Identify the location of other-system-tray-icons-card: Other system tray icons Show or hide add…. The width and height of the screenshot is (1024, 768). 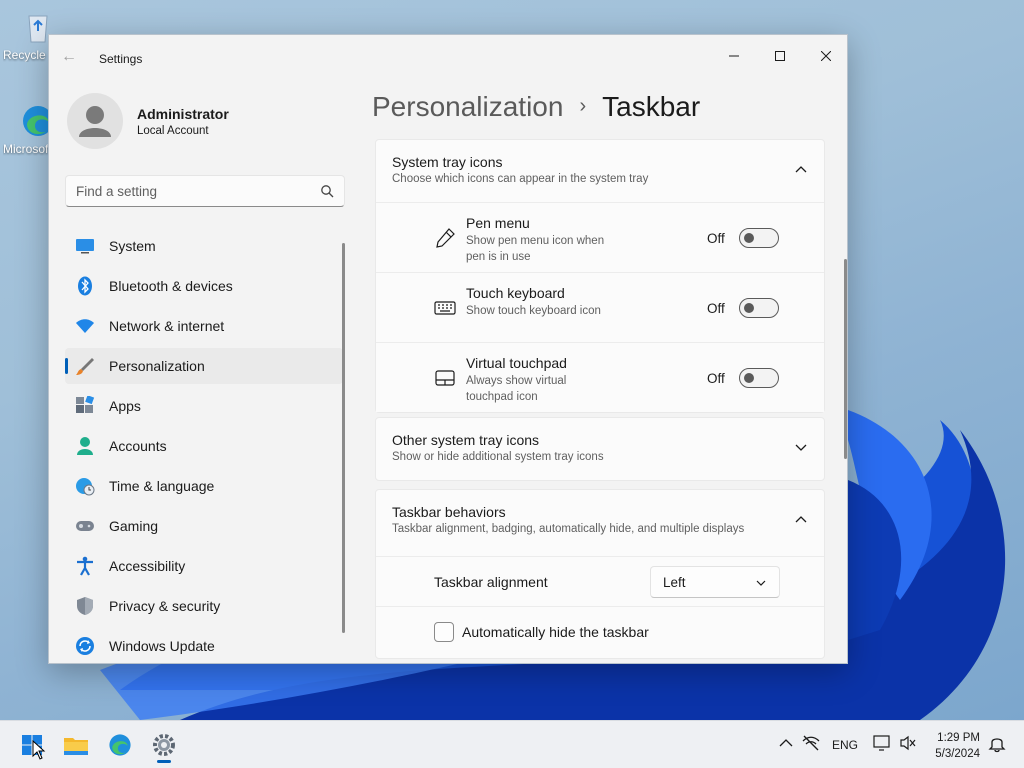
(600, 449).